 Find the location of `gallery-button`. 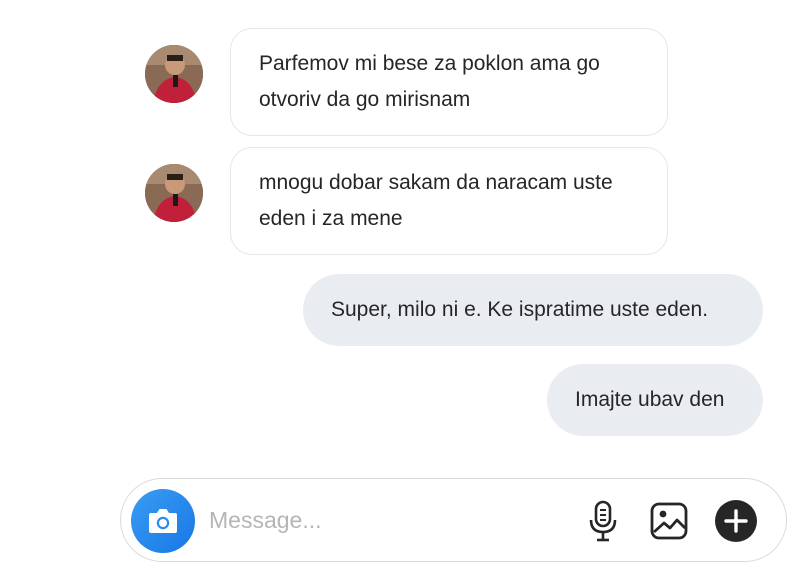

gallery-button is located at coordinates (669, 521).